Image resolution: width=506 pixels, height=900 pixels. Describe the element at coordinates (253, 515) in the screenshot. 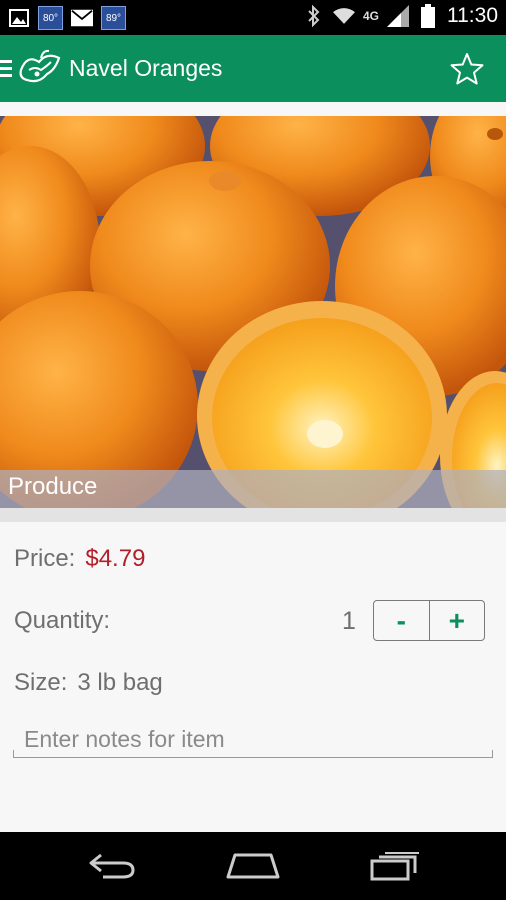

I see `divider` at that location.